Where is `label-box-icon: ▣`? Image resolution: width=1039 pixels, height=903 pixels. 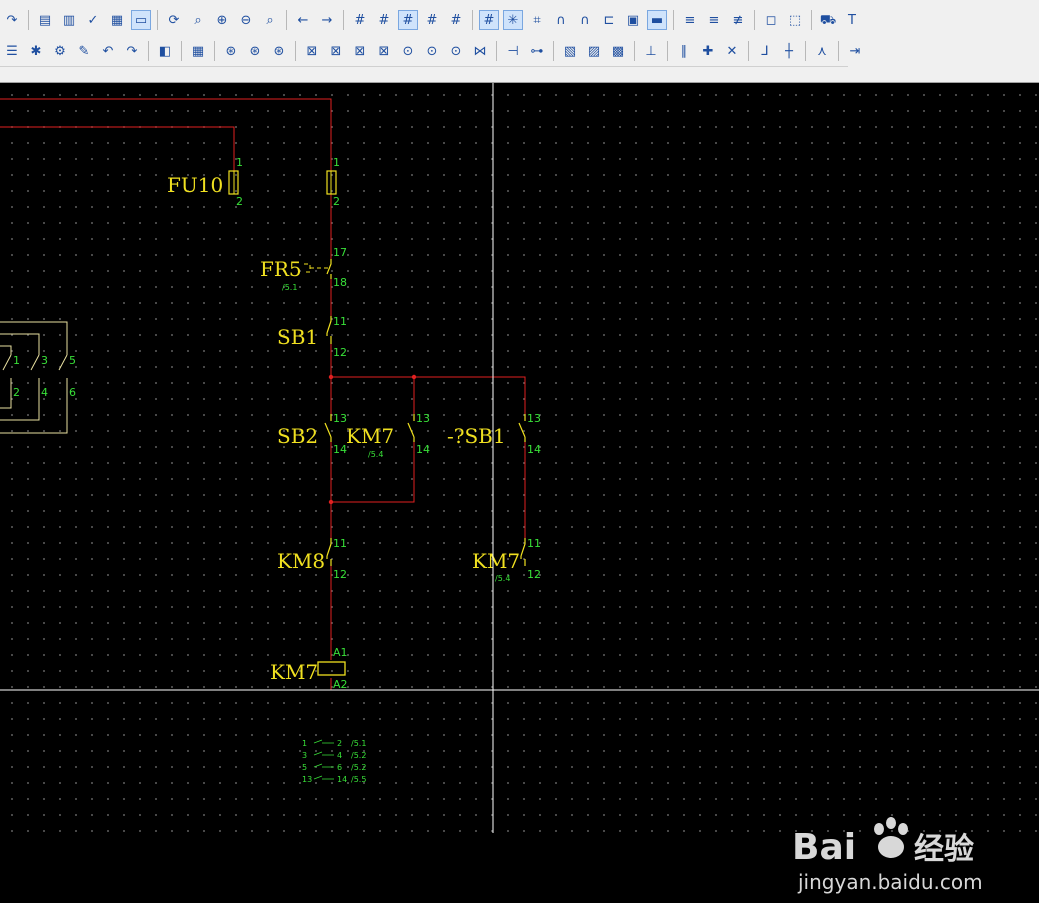 label-box-icon: ▣ is located at coordinates (633, 20).